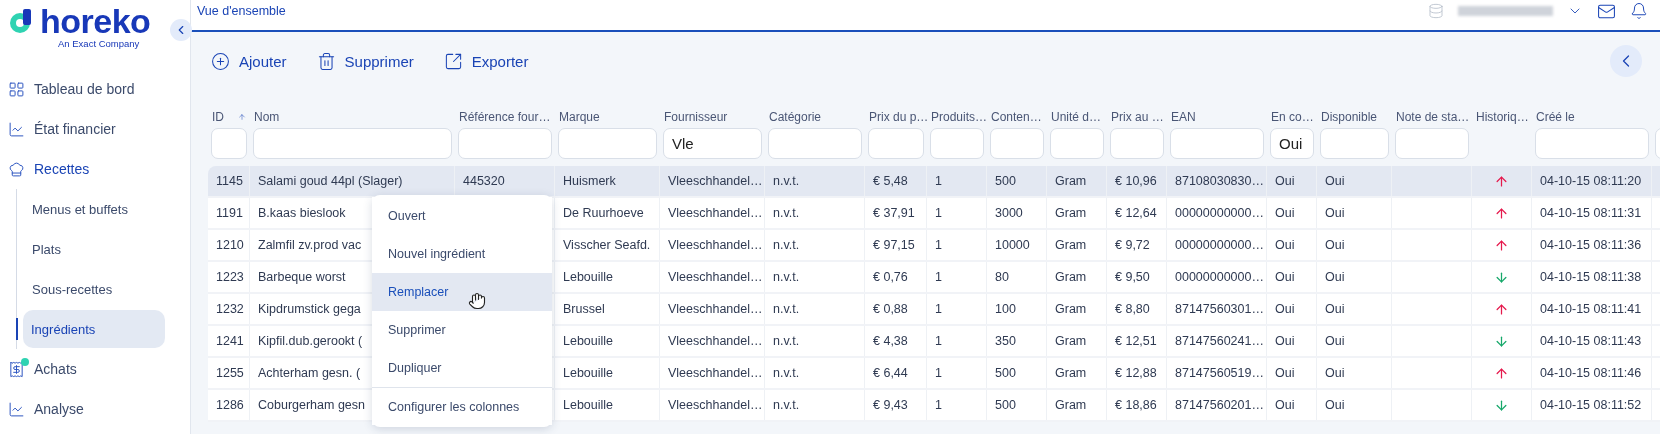 The width and height of the screenshot is (1660, 434). Describe the element at coordinates (462, 254) in the screenshot. I see `menu-item: Nouvel ingrédient` at that location.